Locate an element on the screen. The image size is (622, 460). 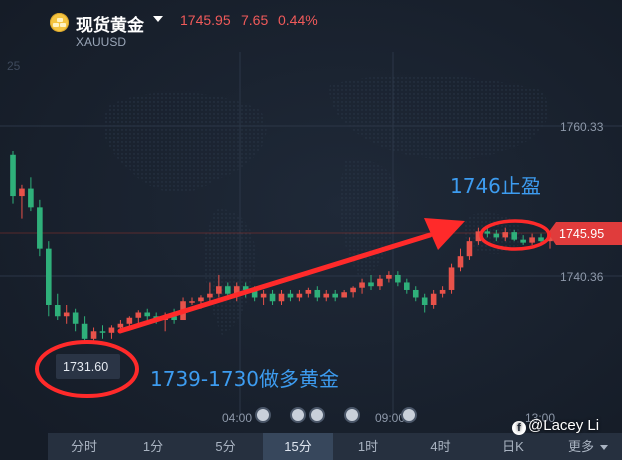
facebook-icon: f is located at coordinates (519, 428).